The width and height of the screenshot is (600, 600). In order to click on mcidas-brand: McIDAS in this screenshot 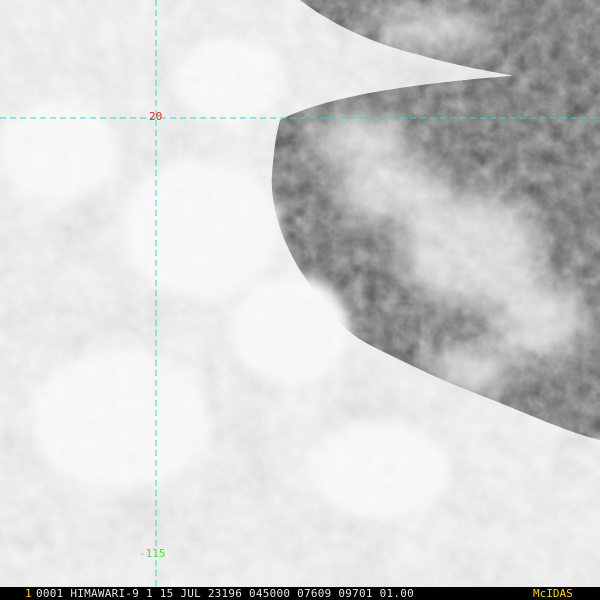, I will do `click(553, 593)`.